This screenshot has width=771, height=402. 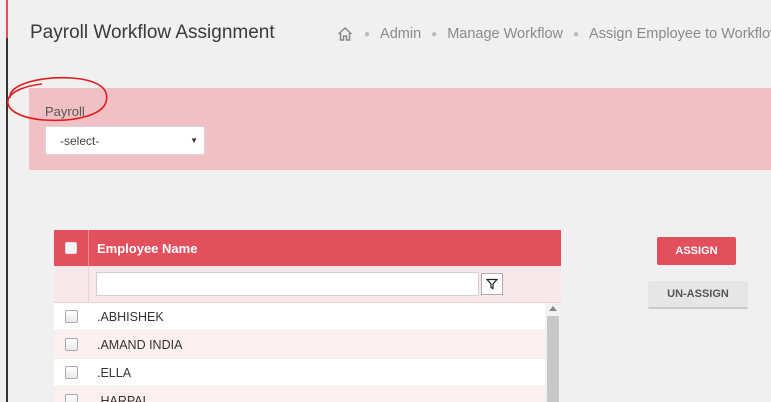 What do you see at coordinates (123, 397) in the screenshot?
I see `employee-name-cell: .HARPAL` at bounding box center [123, 397].